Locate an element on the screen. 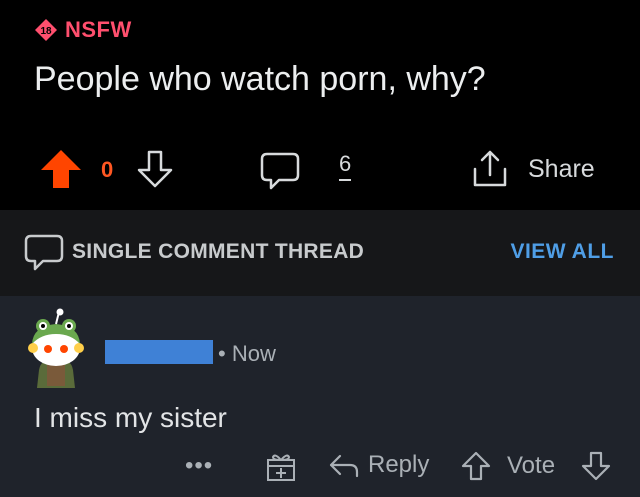 The image size is (640, 497). nsfw-label: NSFW is located at coordinates (98, 29).